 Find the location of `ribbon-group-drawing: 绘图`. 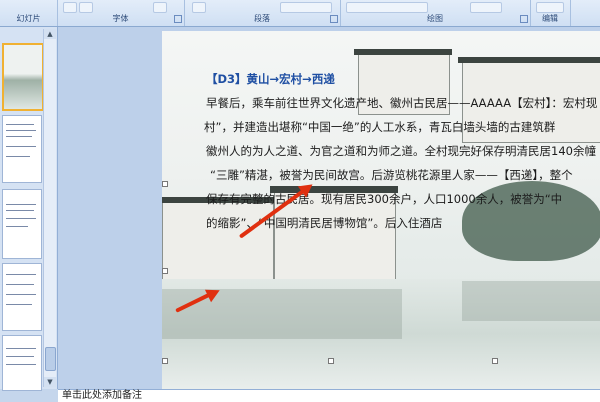

ribbon-group-drawing: 绘图 is located at coordinates (435, 13).